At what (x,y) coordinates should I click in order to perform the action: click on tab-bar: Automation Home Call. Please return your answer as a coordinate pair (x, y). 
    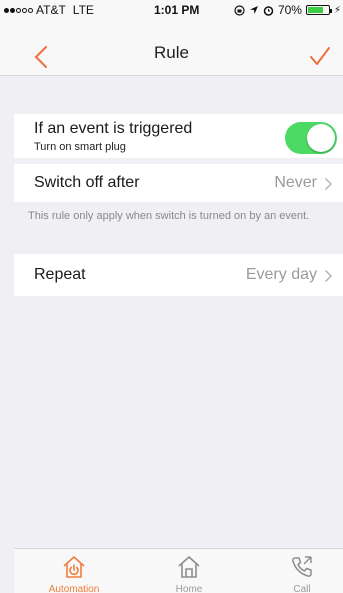
    Looking at the image, I should click on (178, 570).